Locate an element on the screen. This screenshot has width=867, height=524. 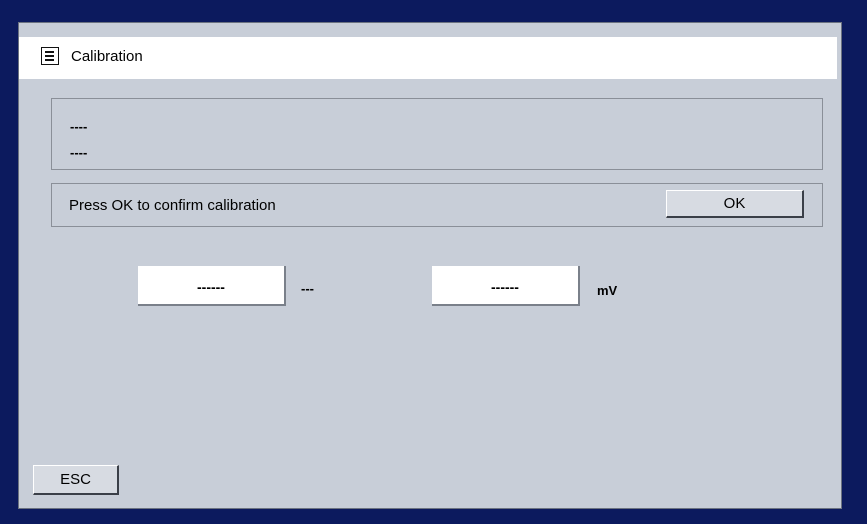
confirm-panel: Press OK to confirm calibration OK is located at coordinates (437, 205).